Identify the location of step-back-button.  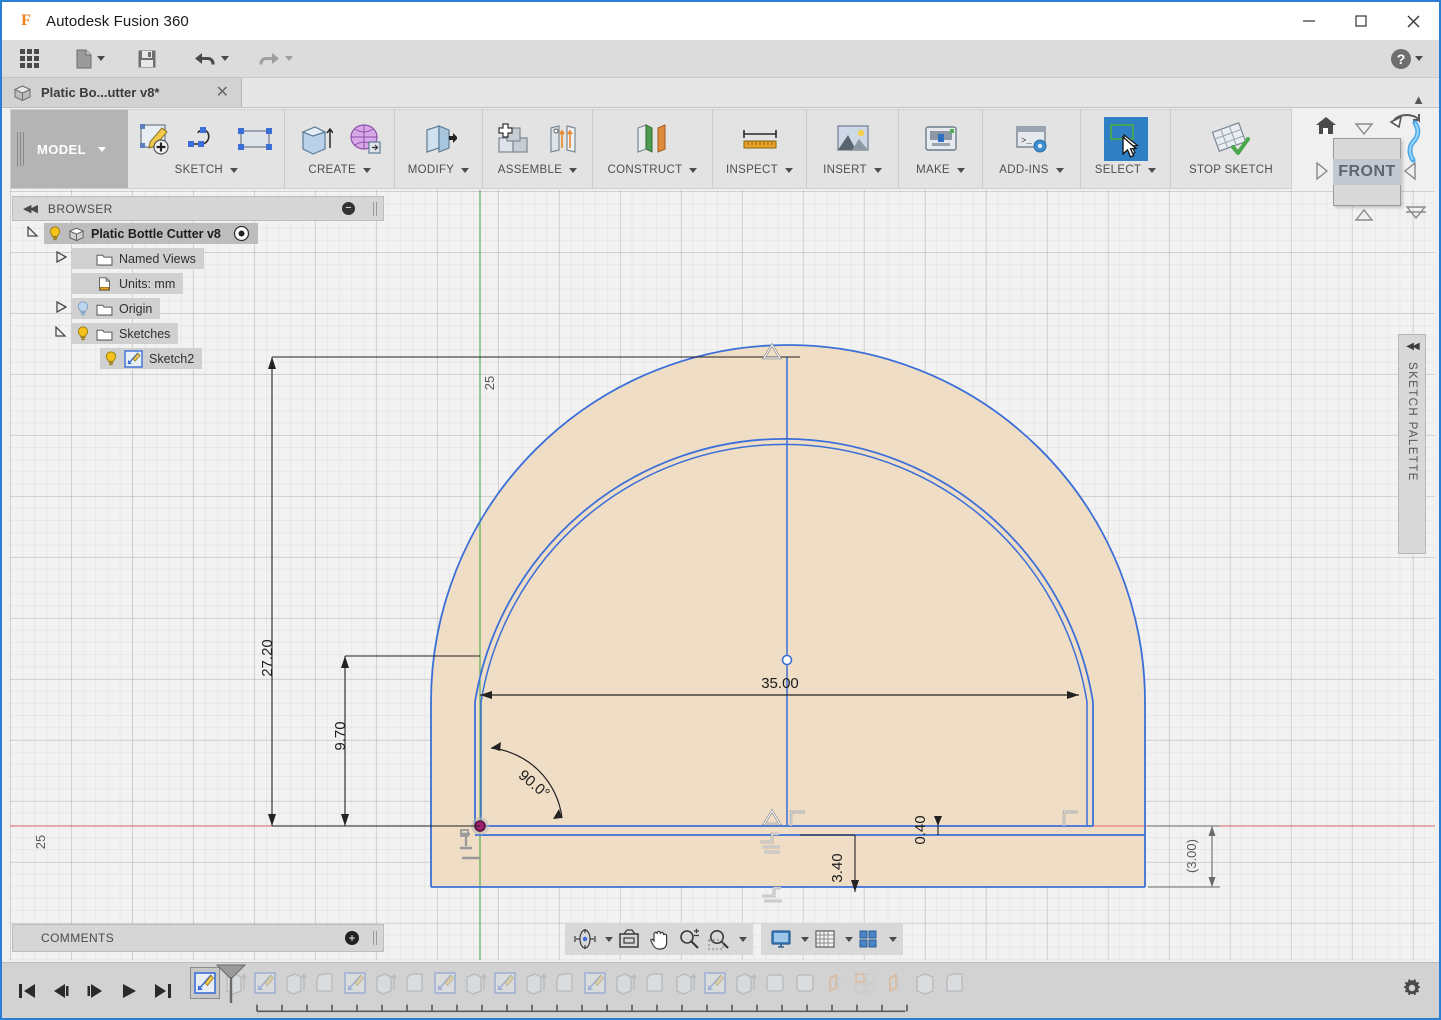
(61, 991).